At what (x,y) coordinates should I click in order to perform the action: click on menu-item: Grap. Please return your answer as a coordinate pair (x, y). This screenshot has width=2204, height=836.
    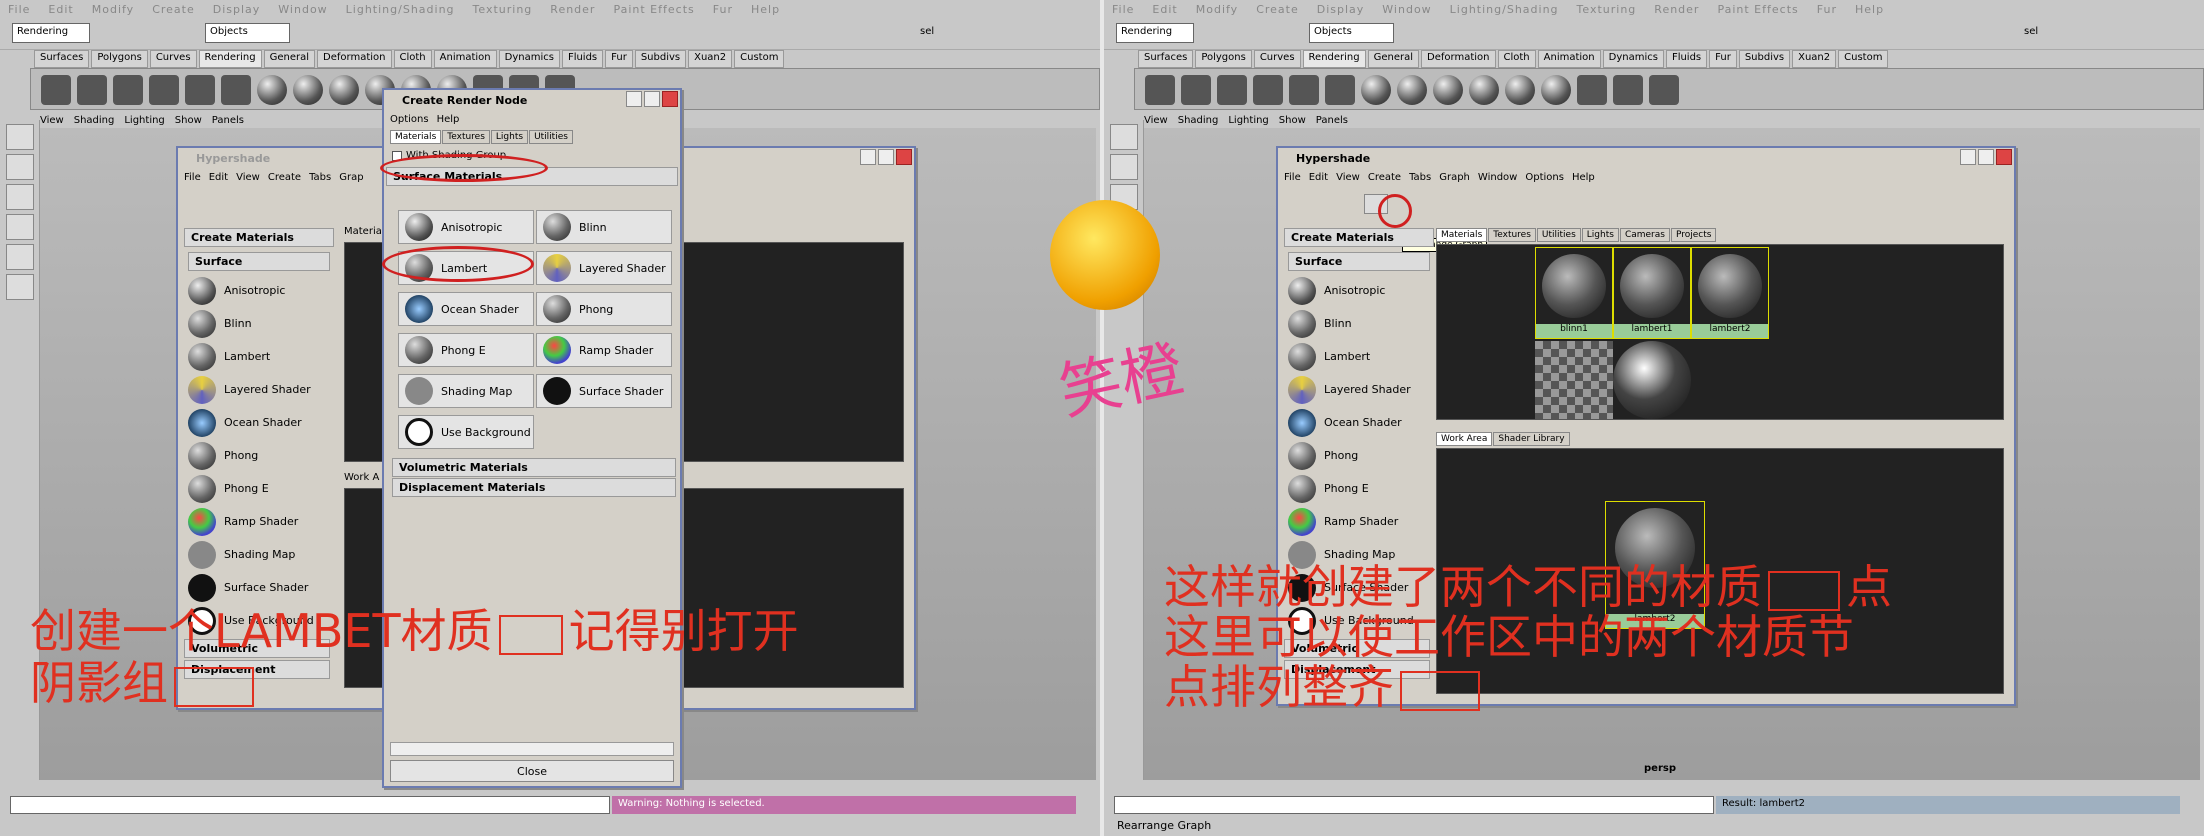
    Looking at the image, I should click on (351, 177).